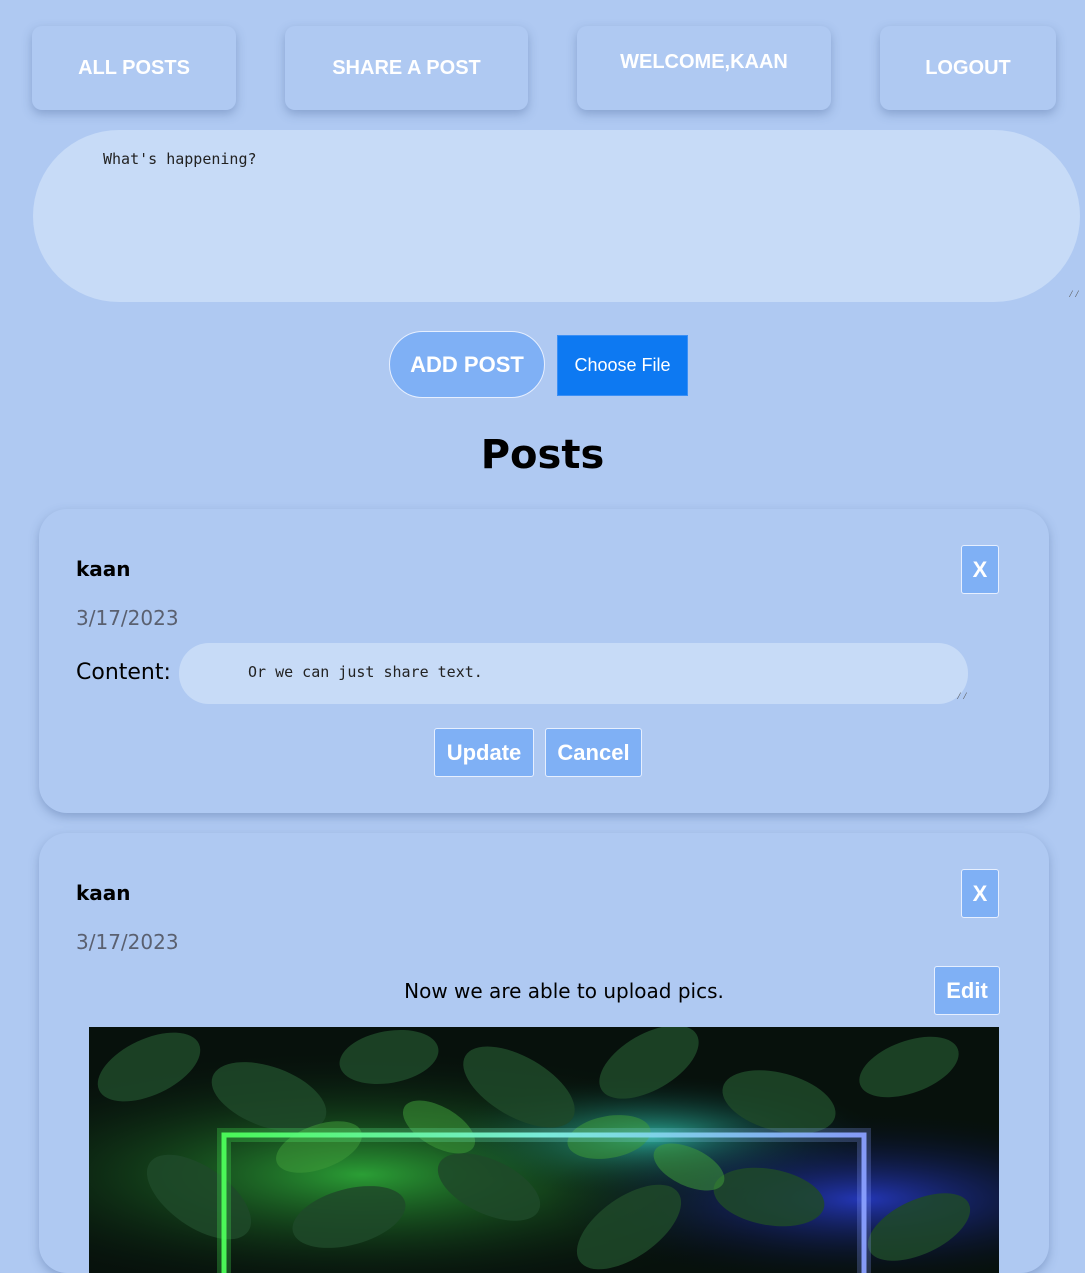 The image size is (1085, 1273). Describe the element at coordinates (622, 365) in the screenshot. I see `choose-file-button: Choose File` at that location.